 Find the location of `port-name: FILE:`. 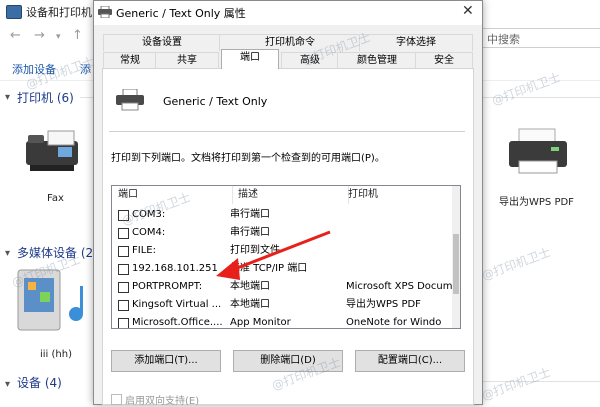

port-name: FILE: is located at coordinates (144, 250).